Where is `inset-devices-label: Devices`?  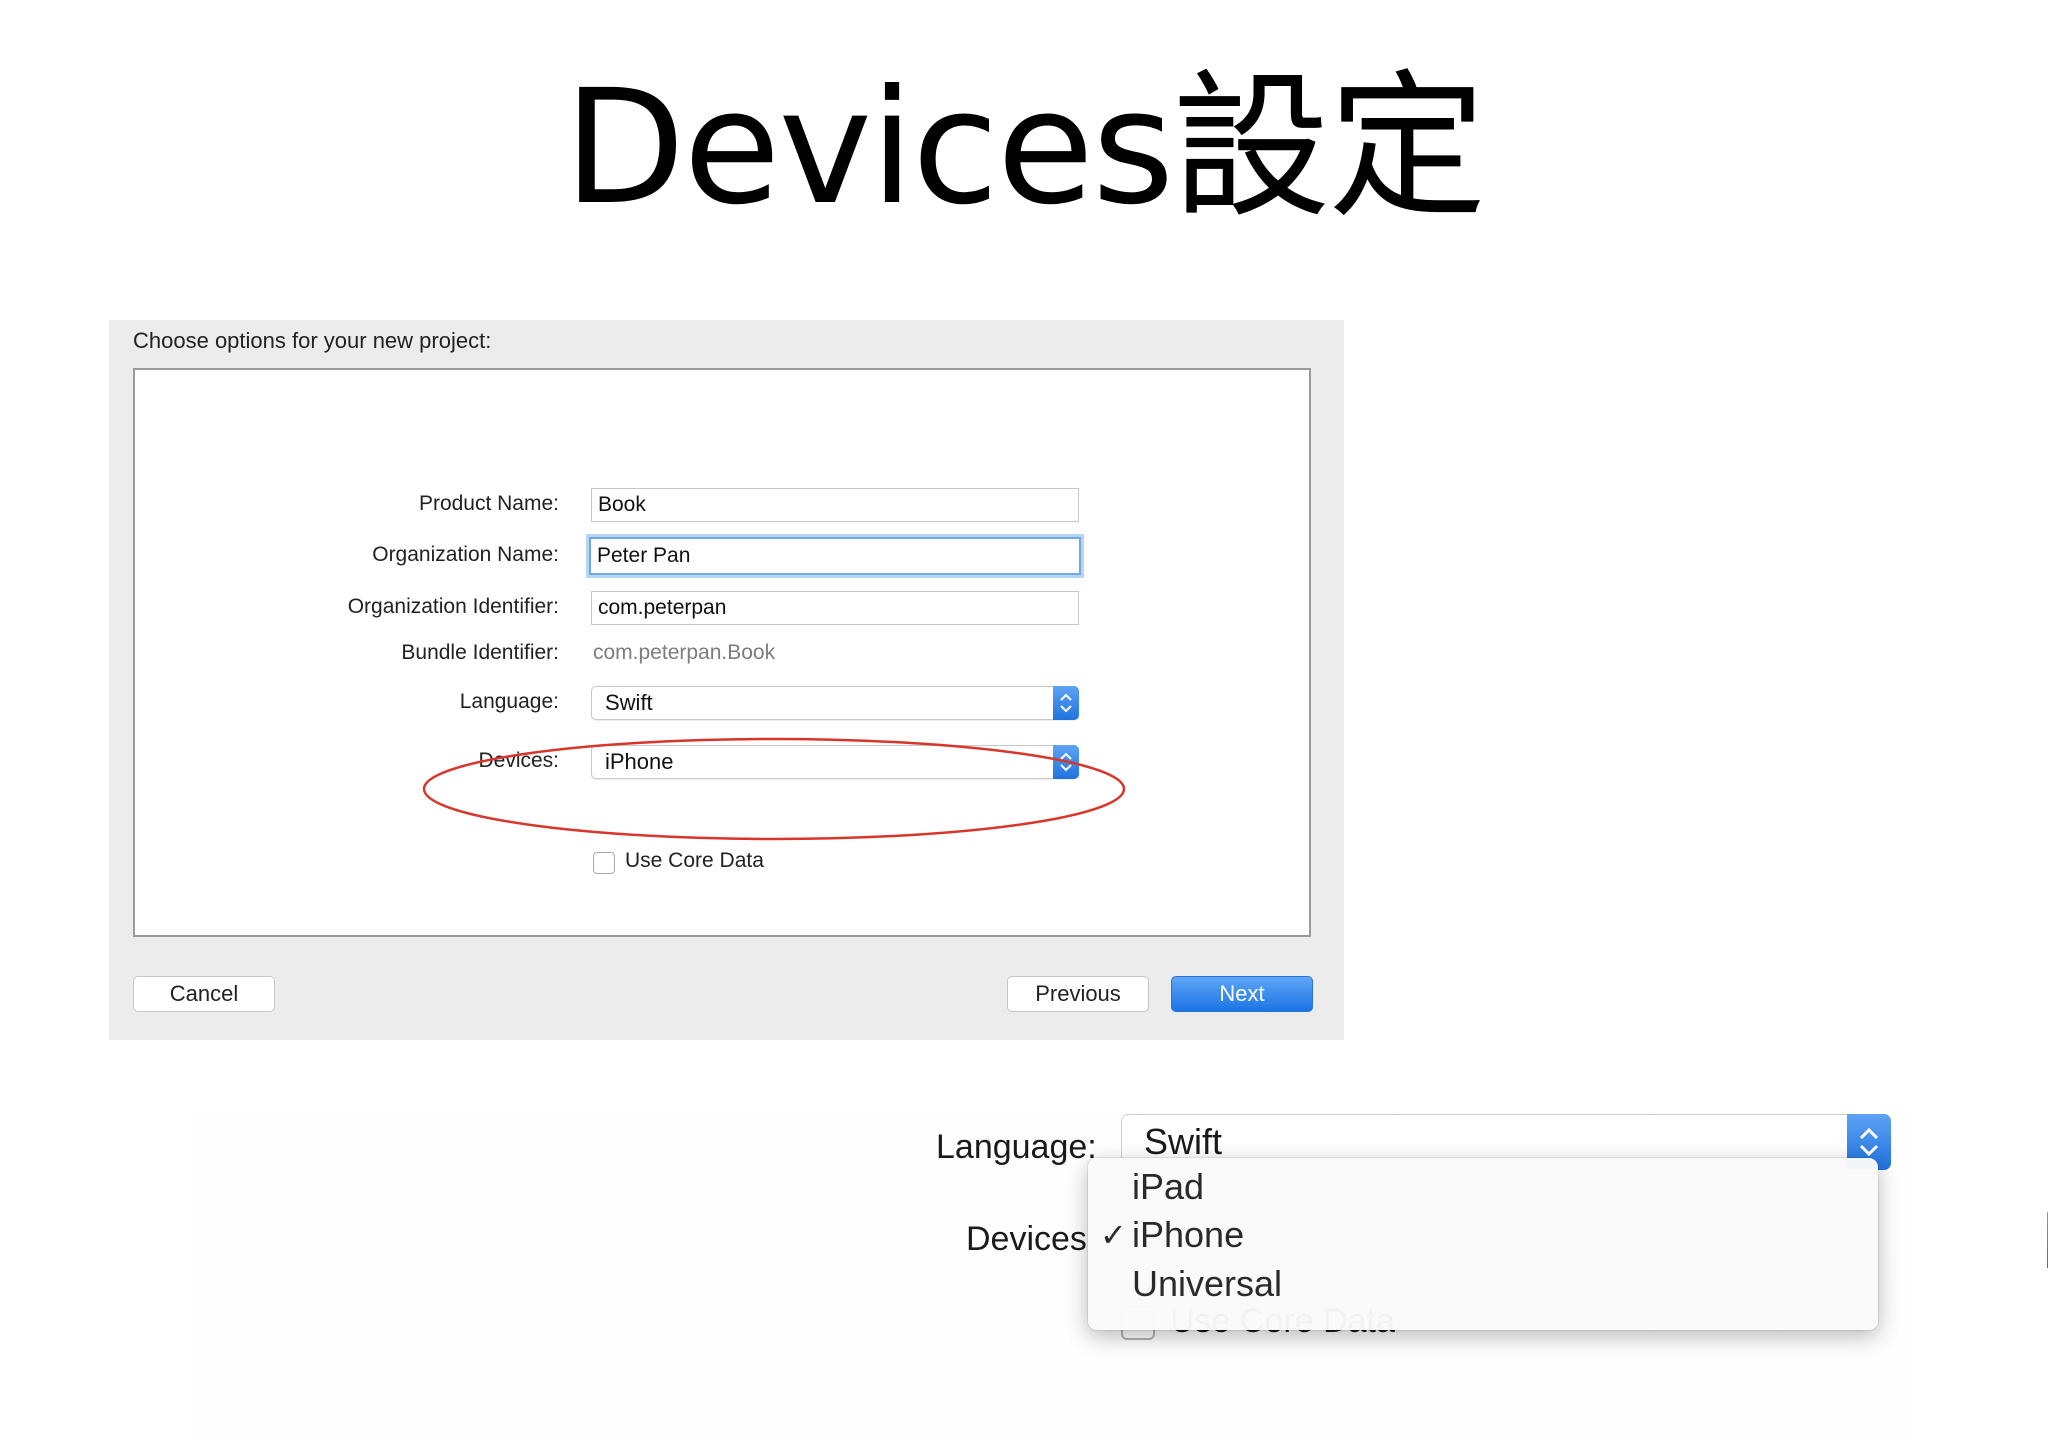 inset-devices-label: Devices is located at coordinates (1026, 1239).